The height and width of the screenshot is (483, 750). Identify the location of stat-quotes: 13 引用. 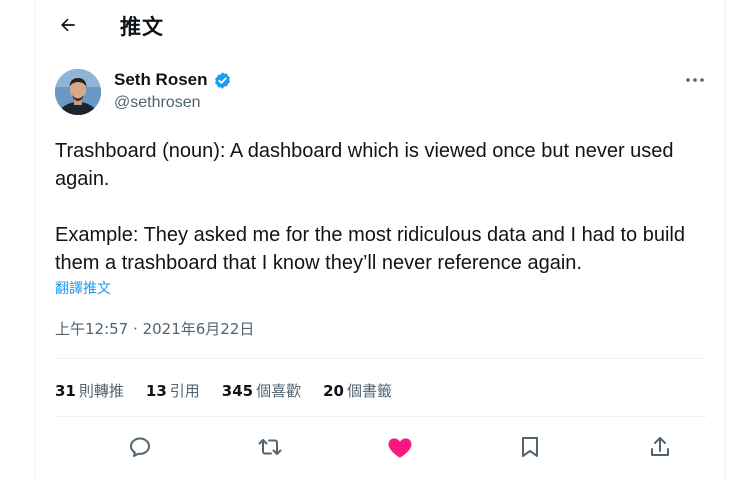
(173, 390).